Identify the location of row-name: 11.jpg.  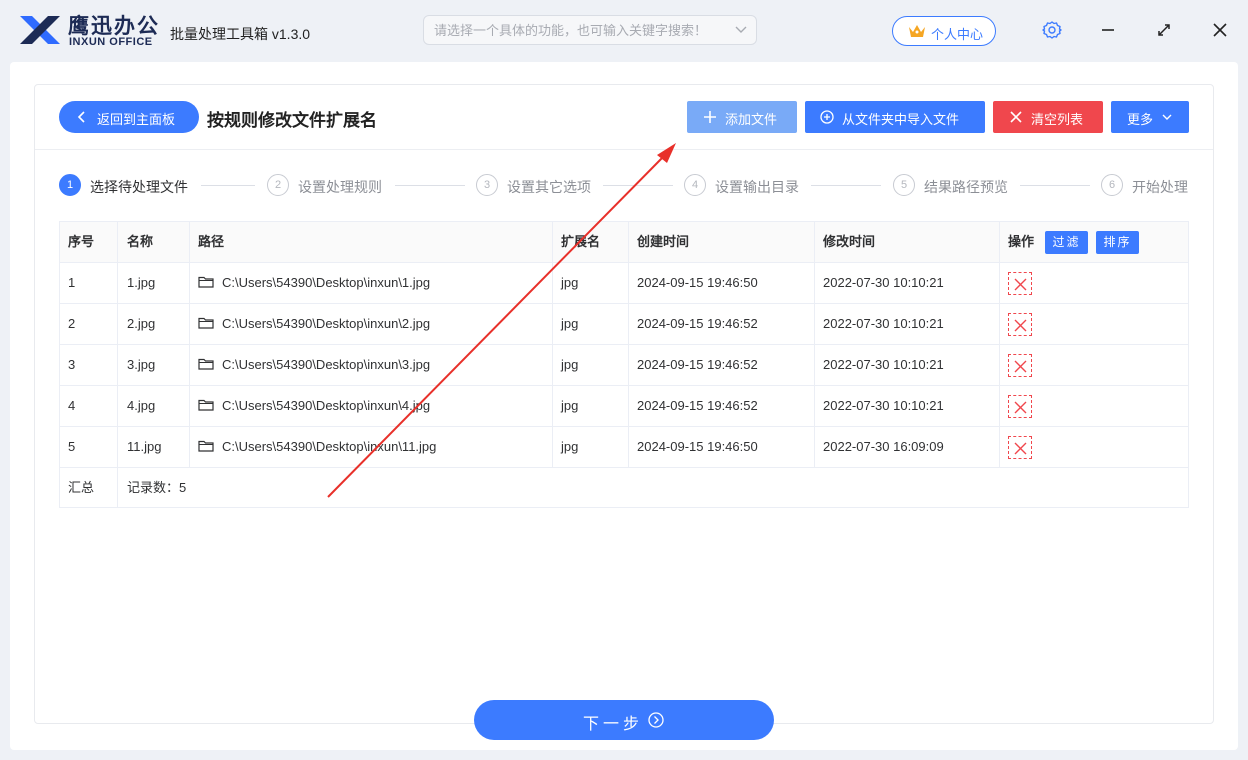
(153, 447).